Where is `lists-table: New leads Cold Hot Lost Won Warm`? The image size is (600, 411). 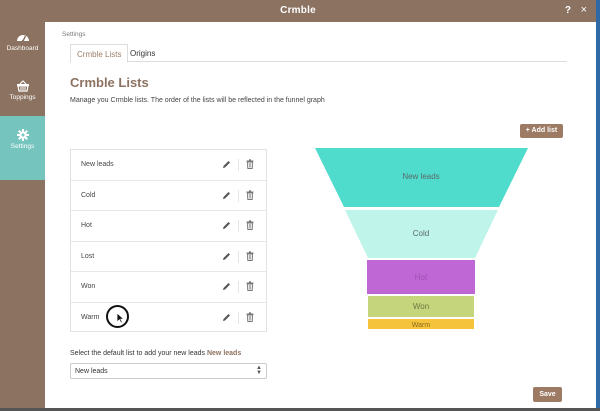 lists-table: New leads Cold Hot Lost Won Warm is located at coordinates (168, 240).